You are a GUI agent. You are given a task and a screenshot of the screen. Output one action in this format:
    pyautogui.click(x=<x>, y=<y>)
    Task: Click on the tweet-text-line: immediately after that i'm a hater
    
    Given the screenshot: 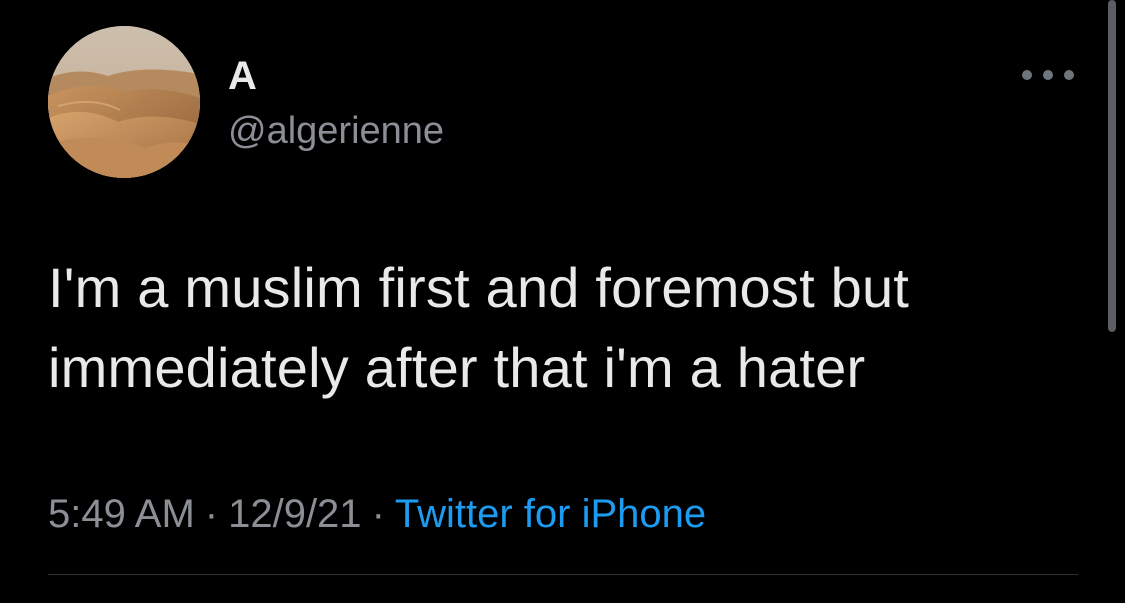 What is the action you would take?
    pyautogui.click(x=457, y=367)
    